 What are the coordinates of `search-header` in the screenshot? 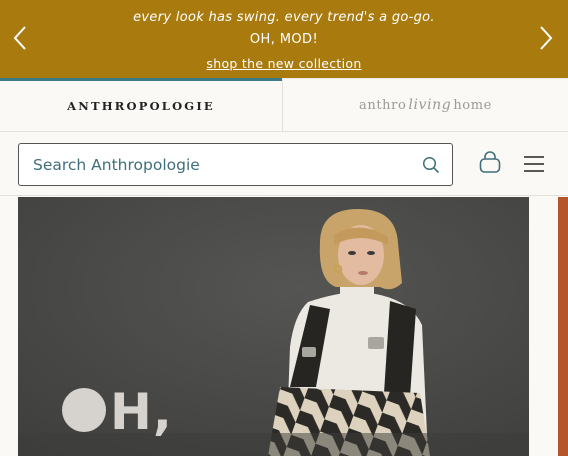 It's located at (284, 164).